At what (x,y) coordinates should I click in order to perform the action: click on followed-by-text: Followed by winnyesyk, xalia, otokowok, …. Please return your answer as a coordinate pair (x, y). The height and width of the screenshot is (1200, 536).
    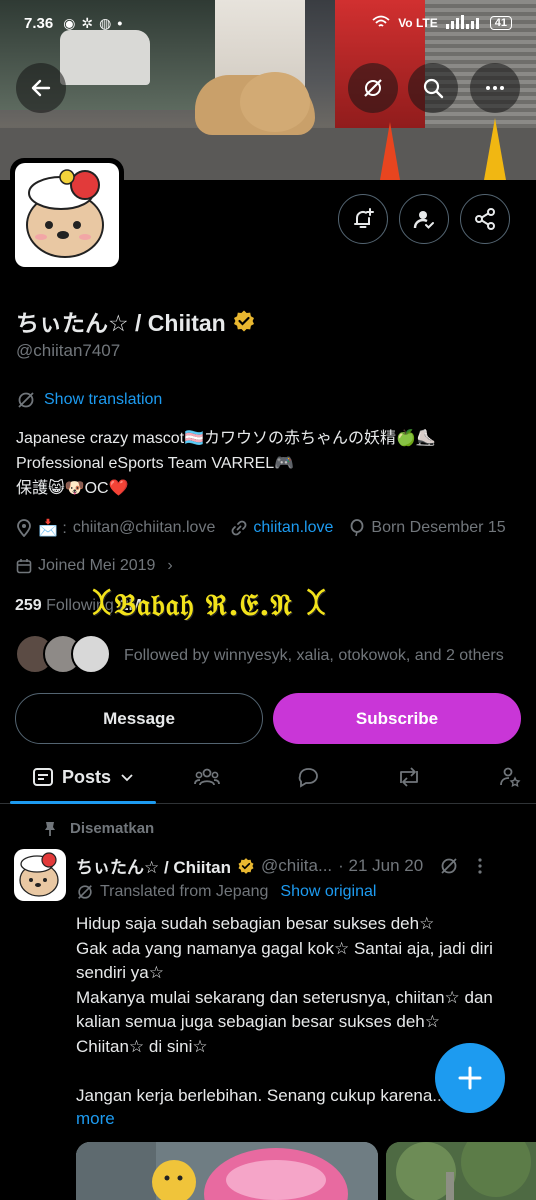
    Looking at the image, I should click on (314, 656).